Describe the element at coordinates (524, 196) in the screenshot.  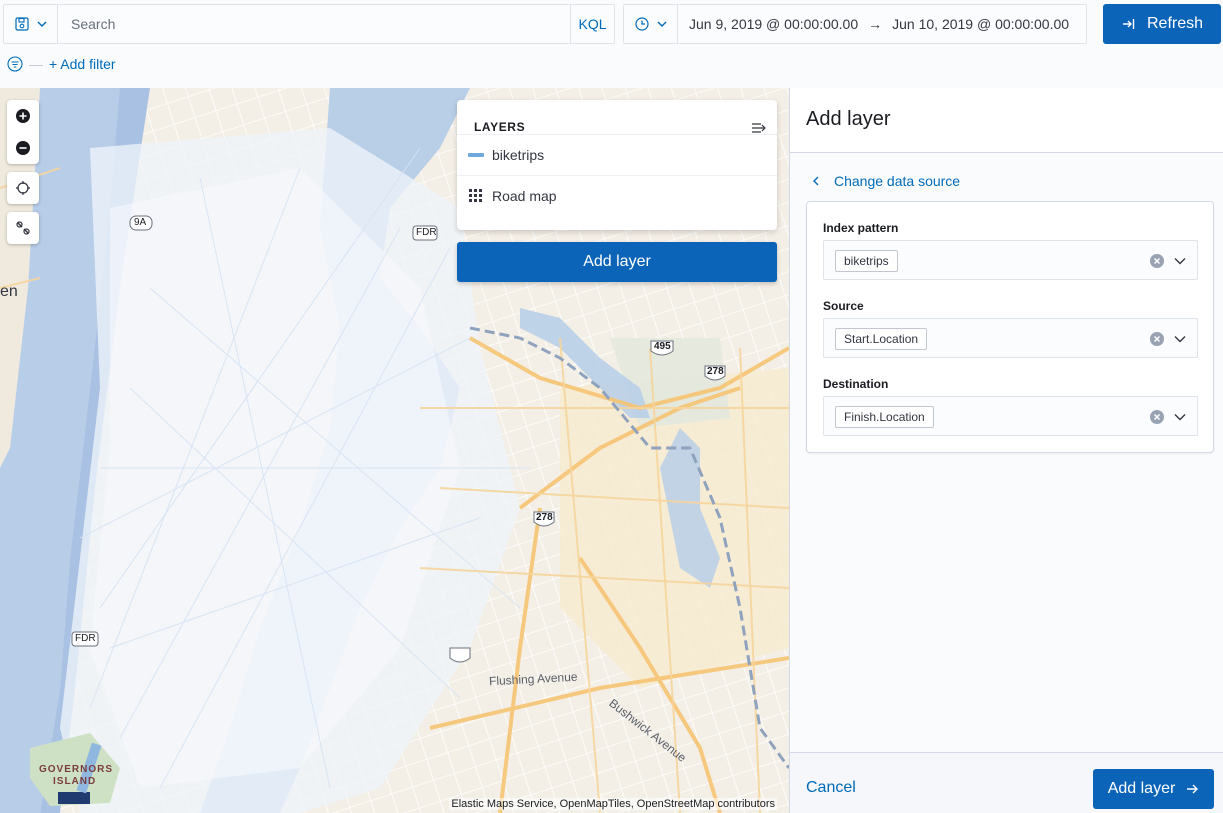
I see `layer-label: Road map` at that location.